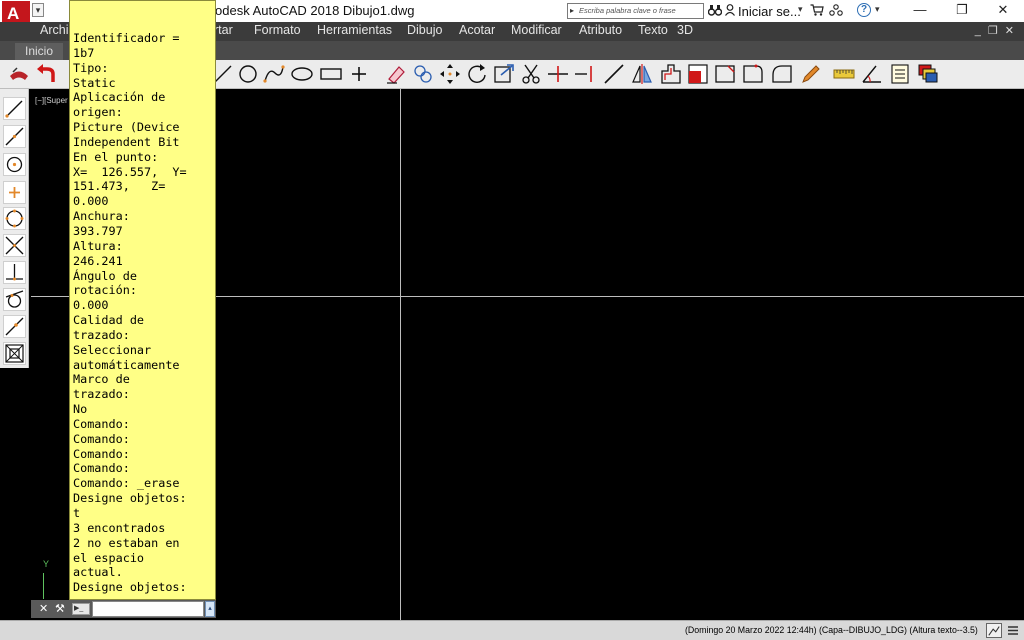 This screenshot has height=640, width=1024. What do you see at coordinates (81, 609) in the screenshot?
I see `command-prompt-icon: ▶_` at bounding box center [81, 609].